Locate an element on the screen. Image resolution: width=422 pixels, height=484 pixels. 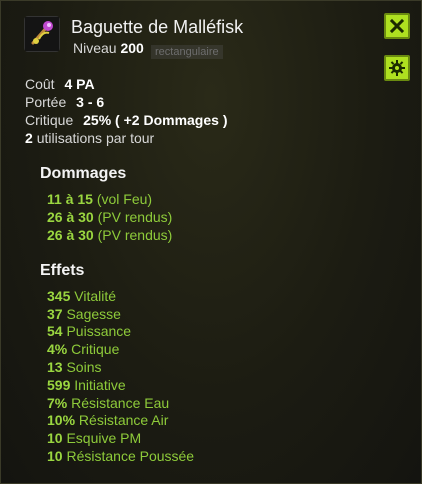
effect-line: 13 Soins is located at coordinates (74, 367).